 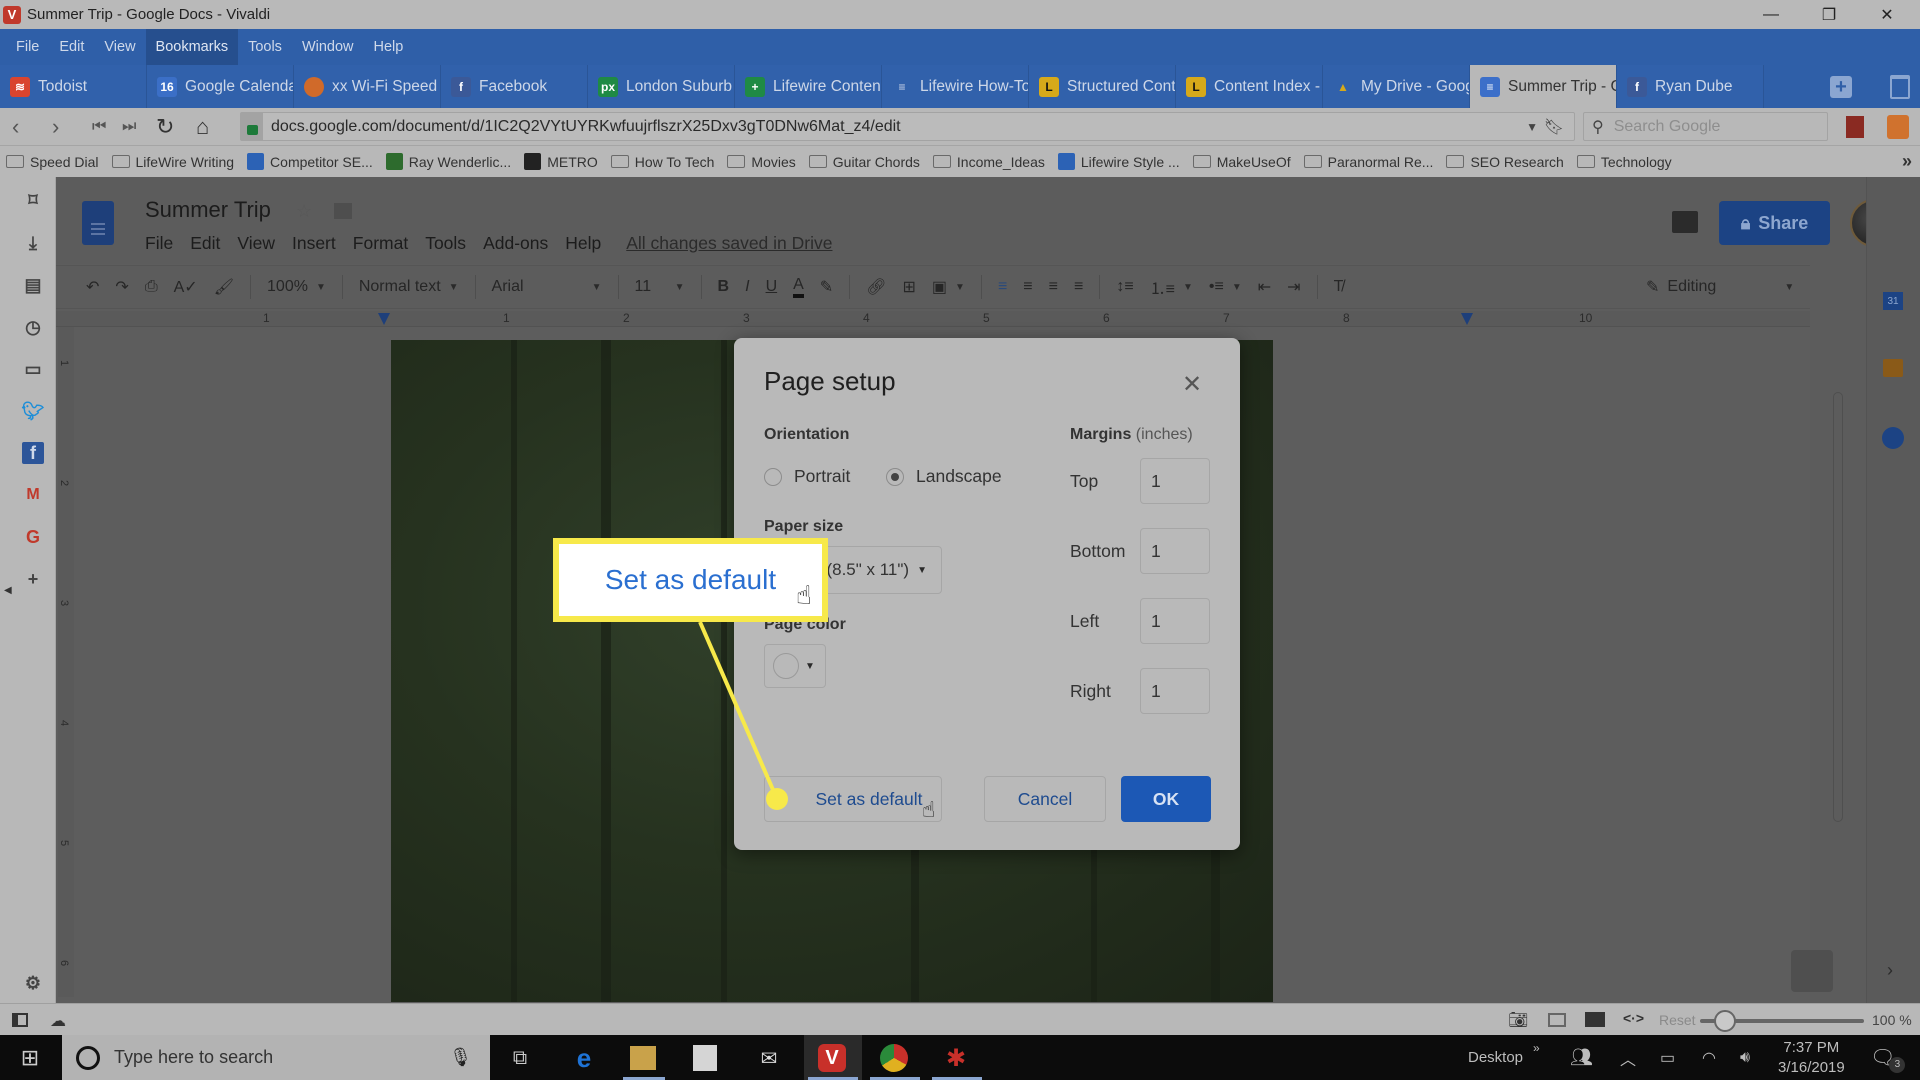 I want to click on docs-menu-format: Format, so click(x=380, y=243).